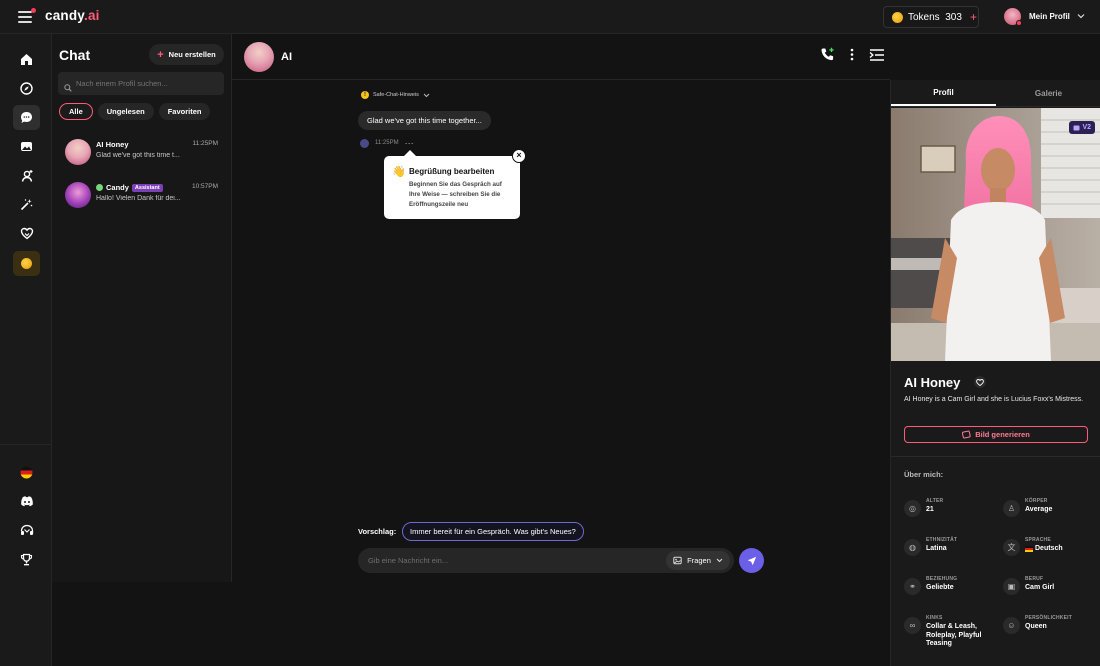 The image size is (1100, 666). What do you see at coordinates (129, 187) in the screenshot?
I see `conversation-name: Candy Assistant` at bounding box center [129, 187].